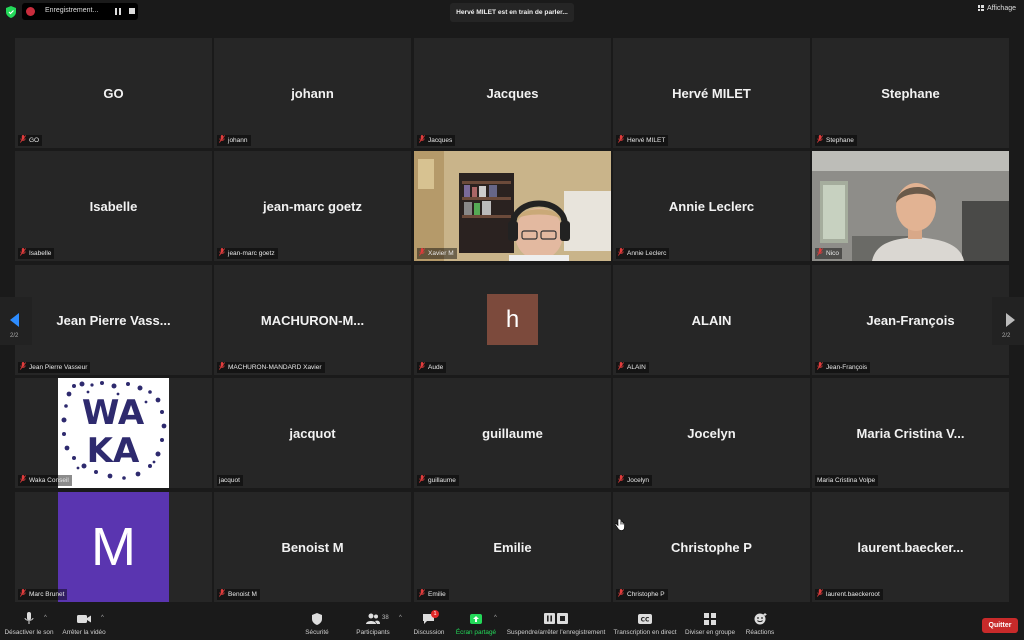 The width and height of the screenshot is (1024, 640). I want to click on participant-label-text: Benoist M, so click(242, 594).